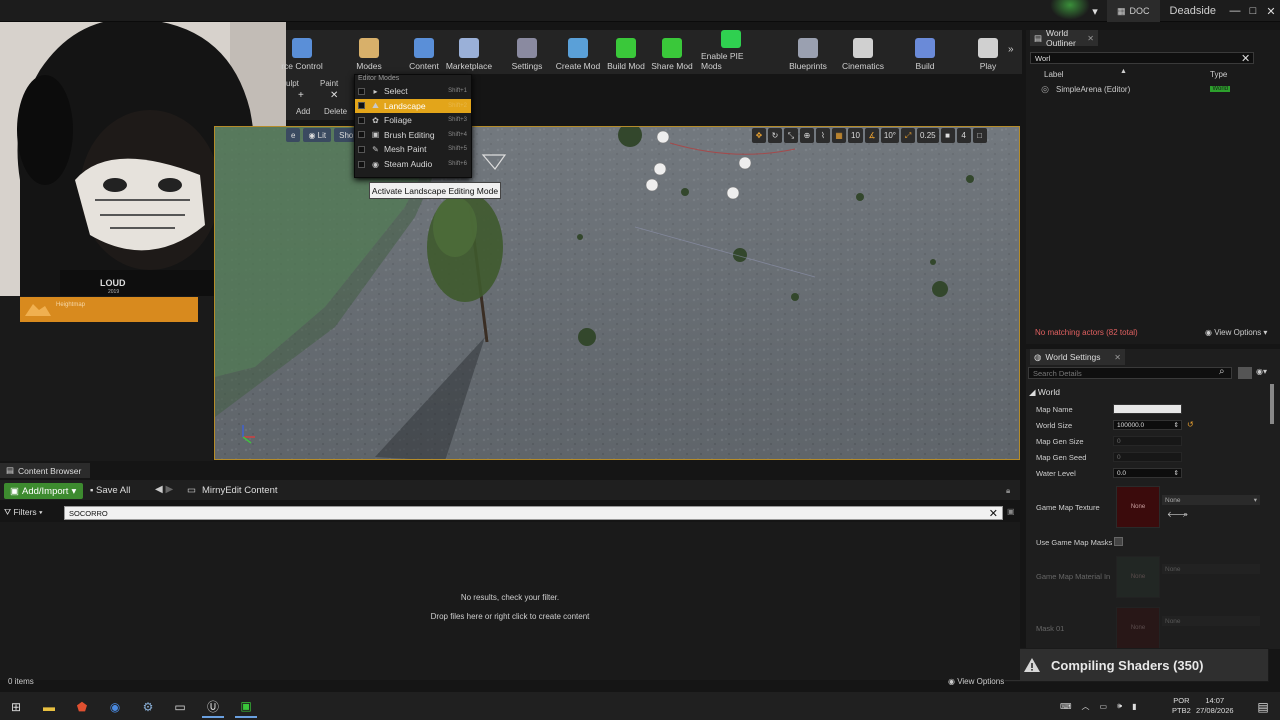 The image size is (1280, 720). What do you see at coordinates (1261, 371) in the screenshot?
I see `eye-icon: ◉▾` at bounding box center [1261, 371].